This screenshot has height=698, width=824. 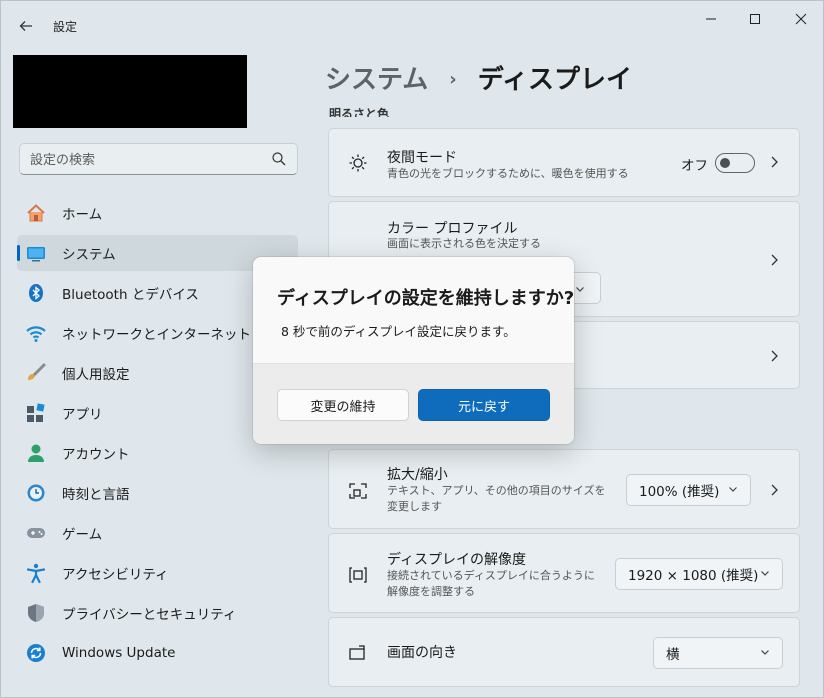 I want to click on shield-icon, so click(x=36, y=613).